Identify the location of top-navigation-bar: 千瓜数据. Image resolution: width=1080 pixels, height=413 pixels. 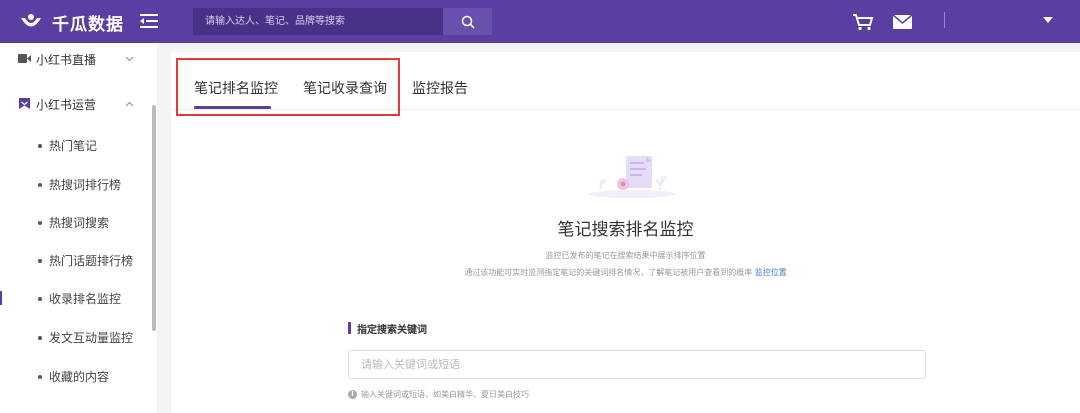
(540, 21).